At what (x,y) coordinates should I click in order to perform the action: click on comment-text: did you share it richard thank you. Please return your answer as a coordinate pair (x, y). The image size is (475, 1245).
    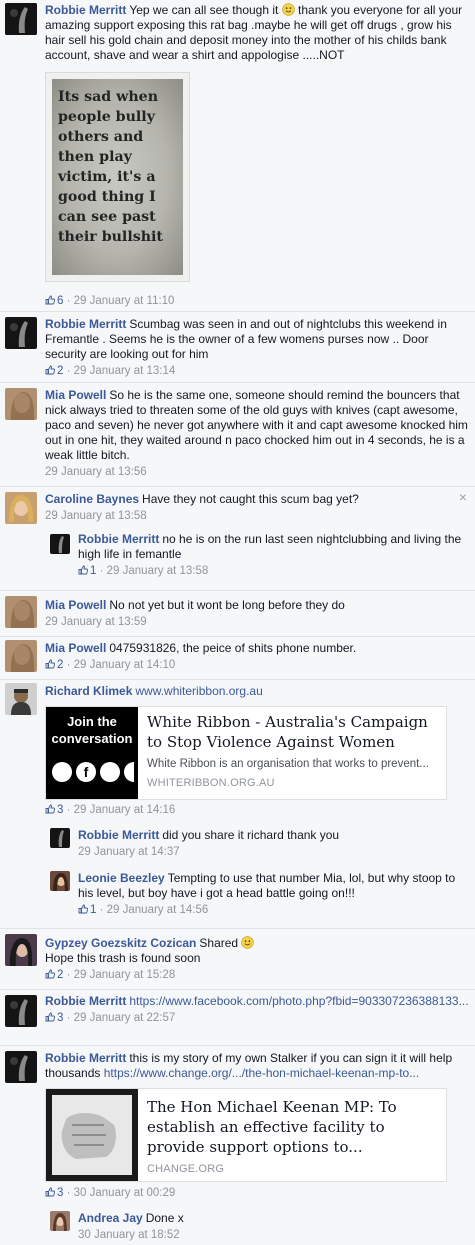
    Looking at the image, I should click on (251, 835).